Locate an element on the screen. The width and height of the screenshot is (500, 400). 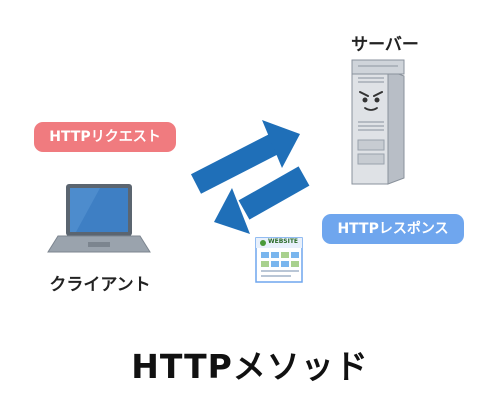
response-pill: HTTPレスポンス is located at coordinates (393, 229).